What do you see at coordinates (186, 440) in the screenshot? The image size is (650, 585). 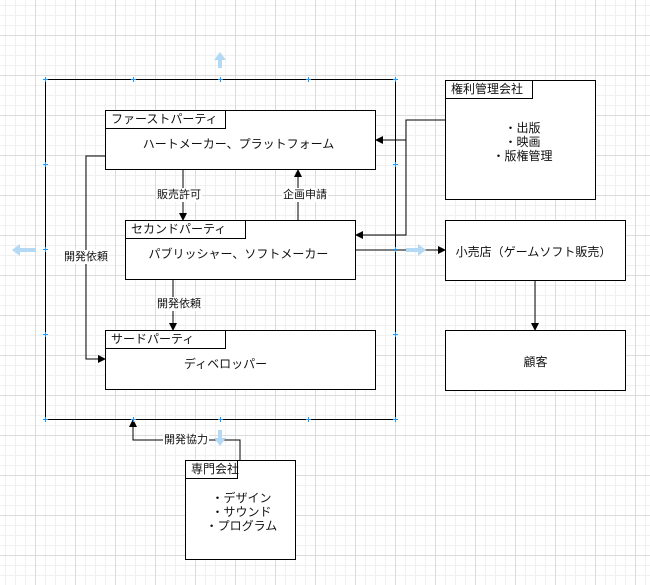 I see `dev-cooperation-label: 開発協力` at bounding box center [186, 440].